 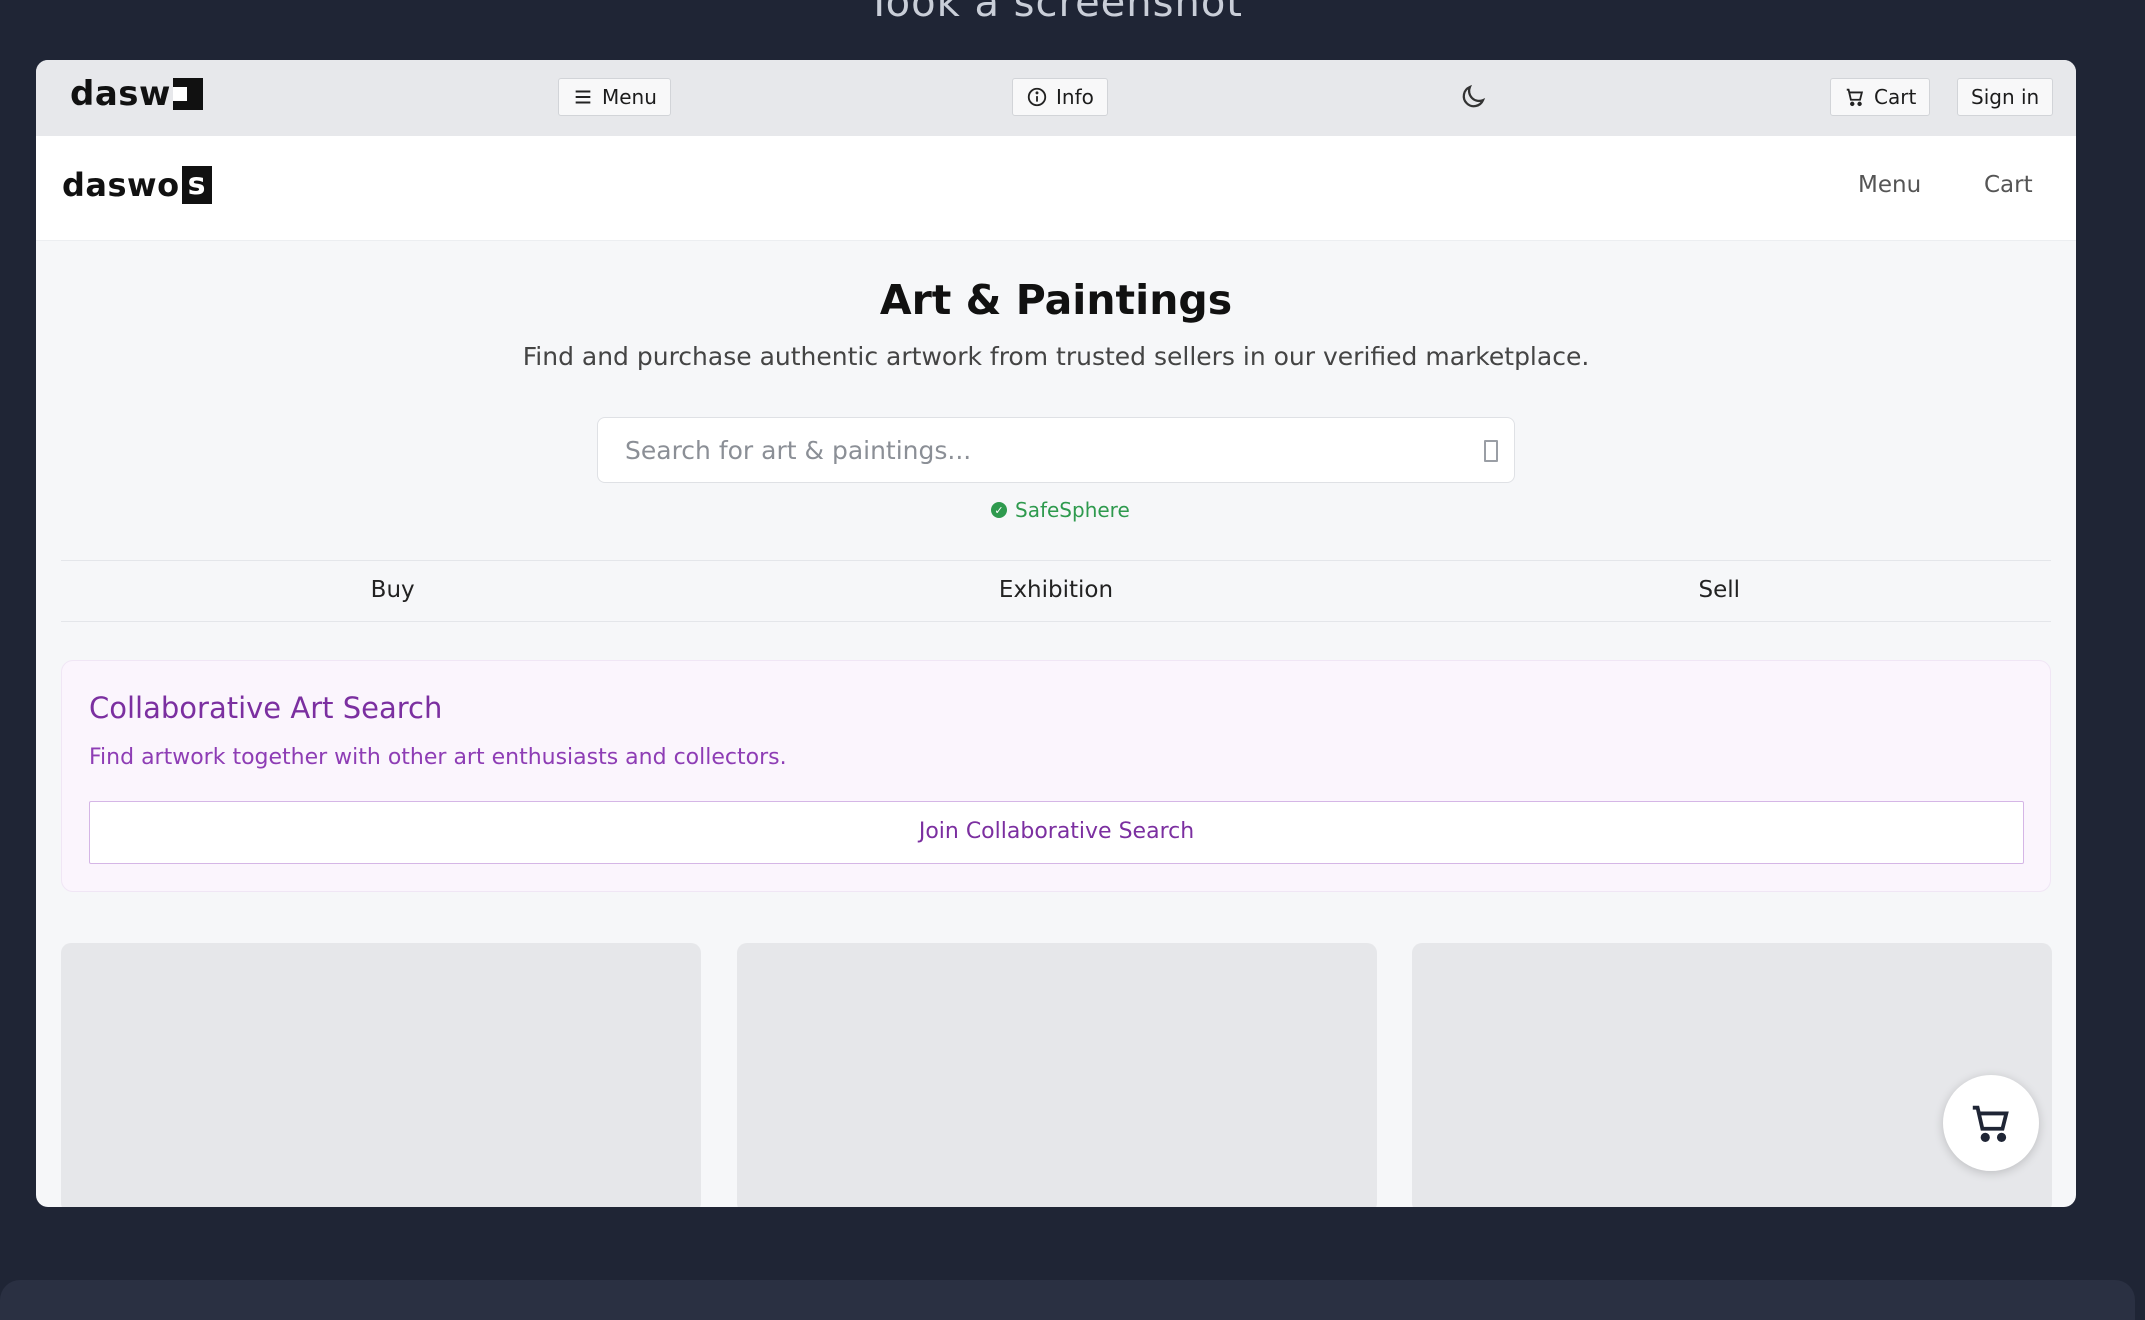 I want to click on header-menu-link: Menu, so click(x=1889, y=185).